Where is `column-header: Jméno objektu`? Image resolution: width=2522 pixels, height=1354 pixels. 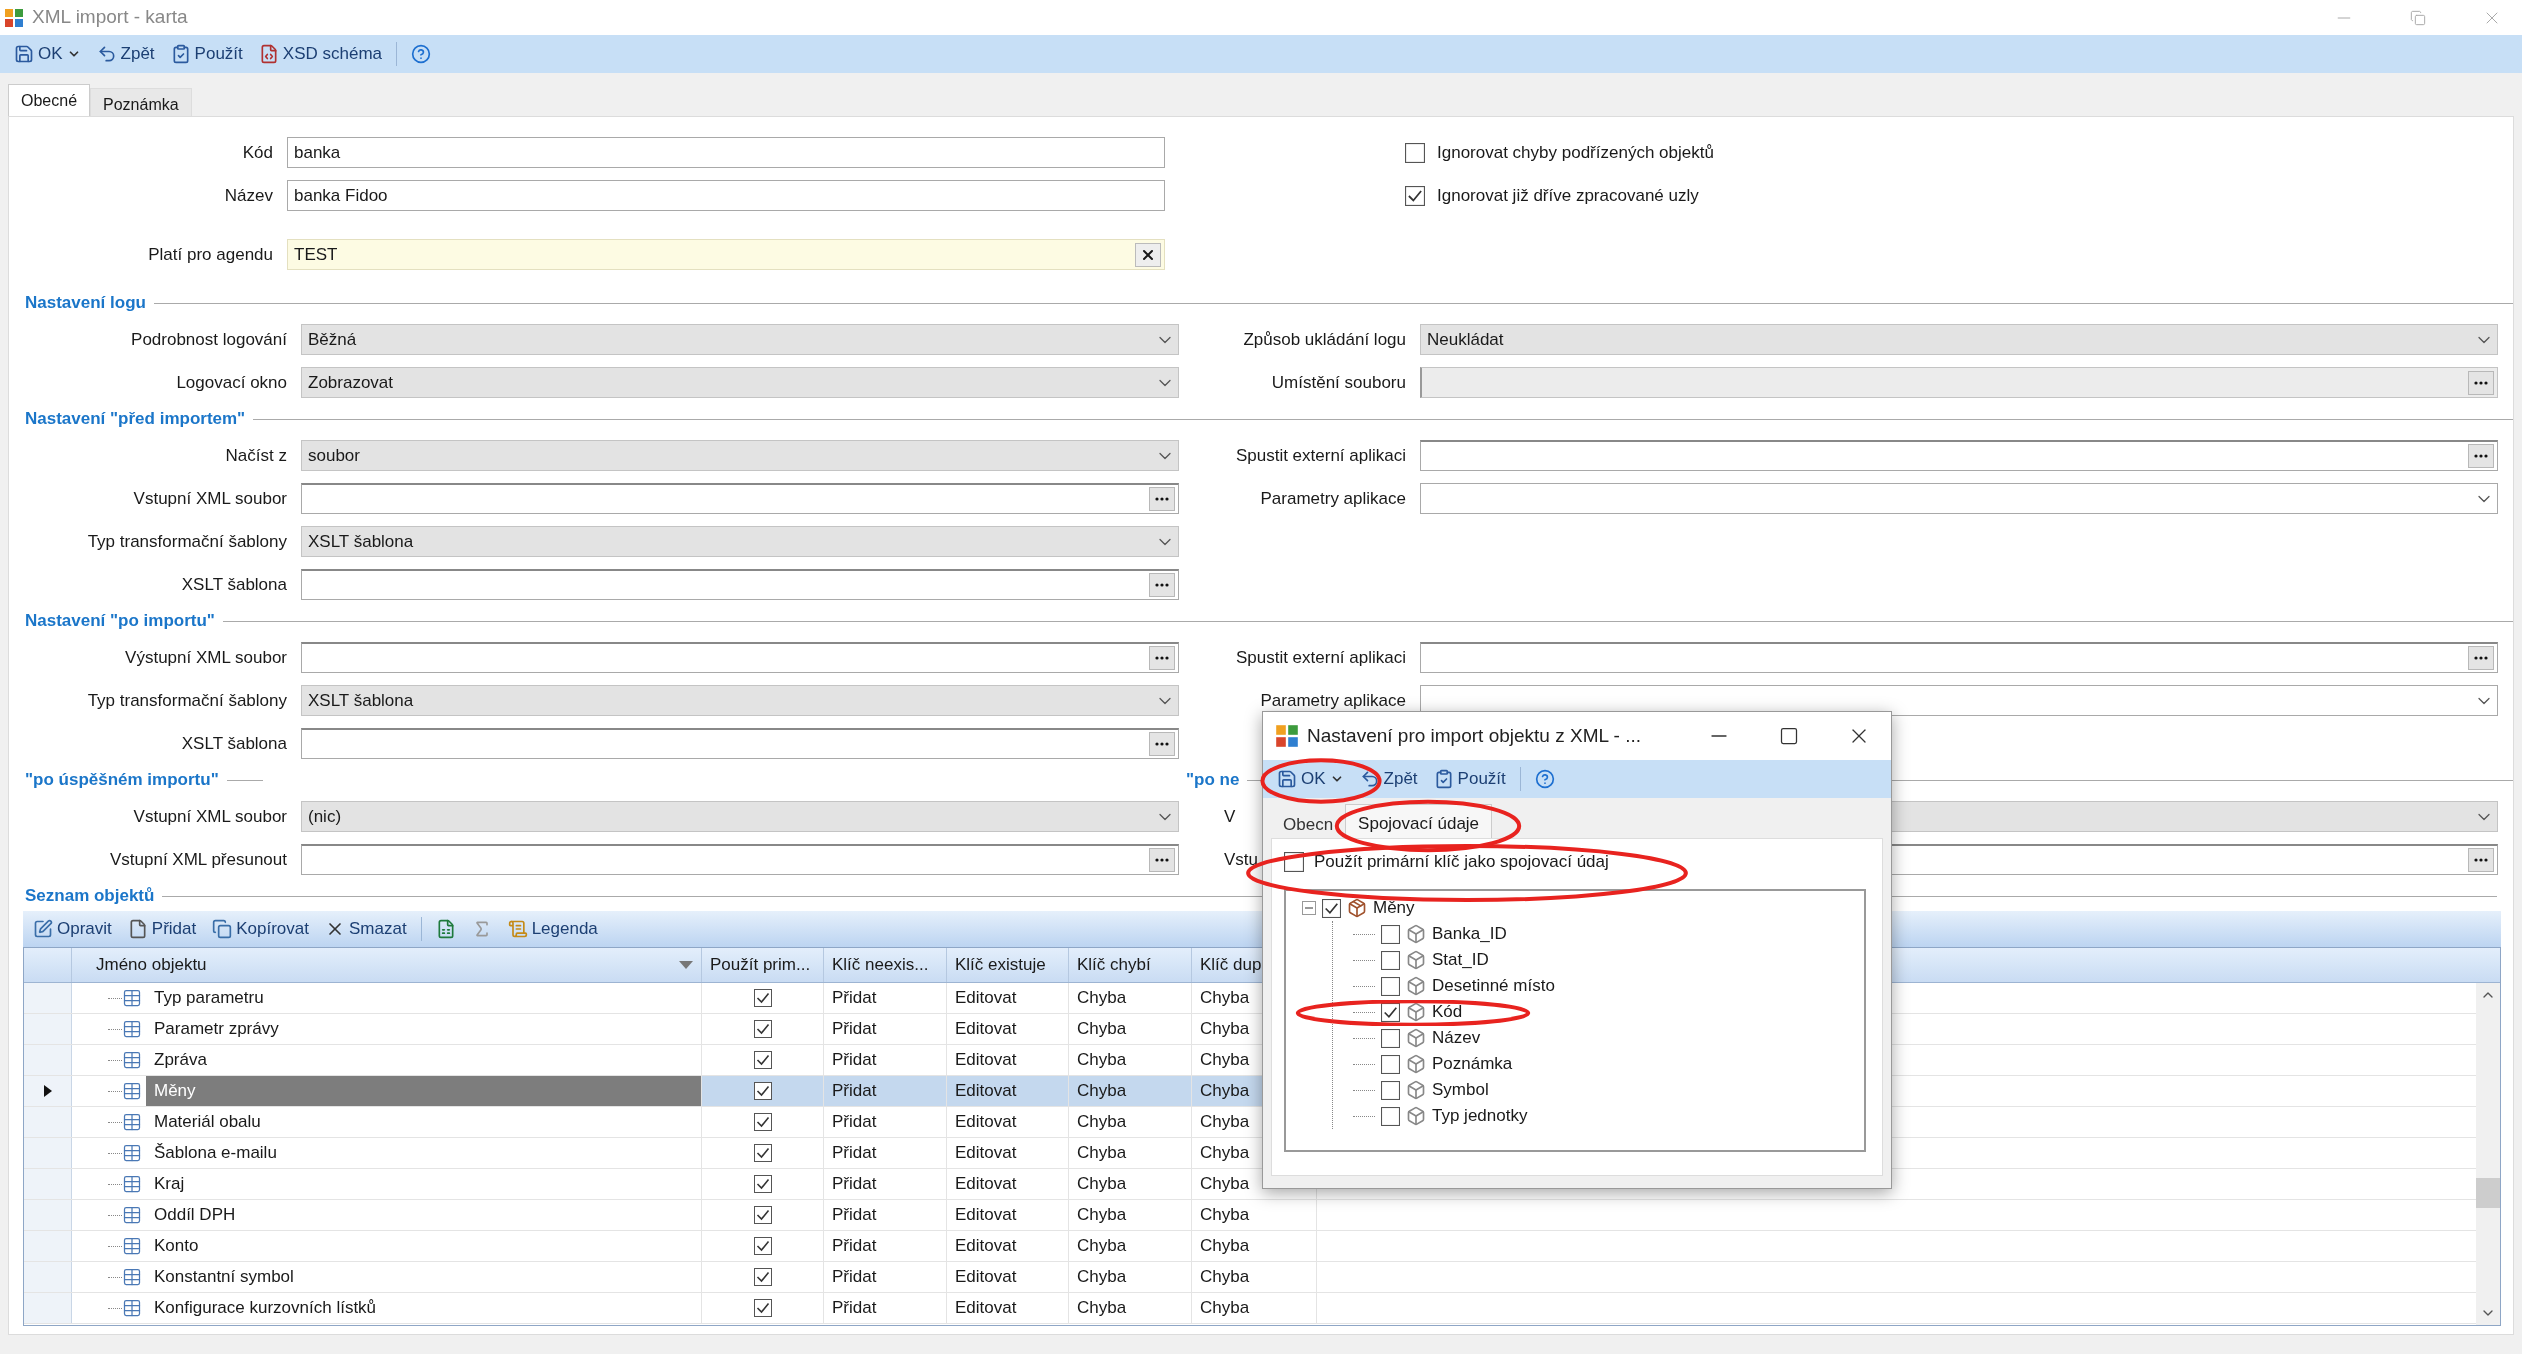 column-header: Jméno objektu is located at coordinates (387, 965).